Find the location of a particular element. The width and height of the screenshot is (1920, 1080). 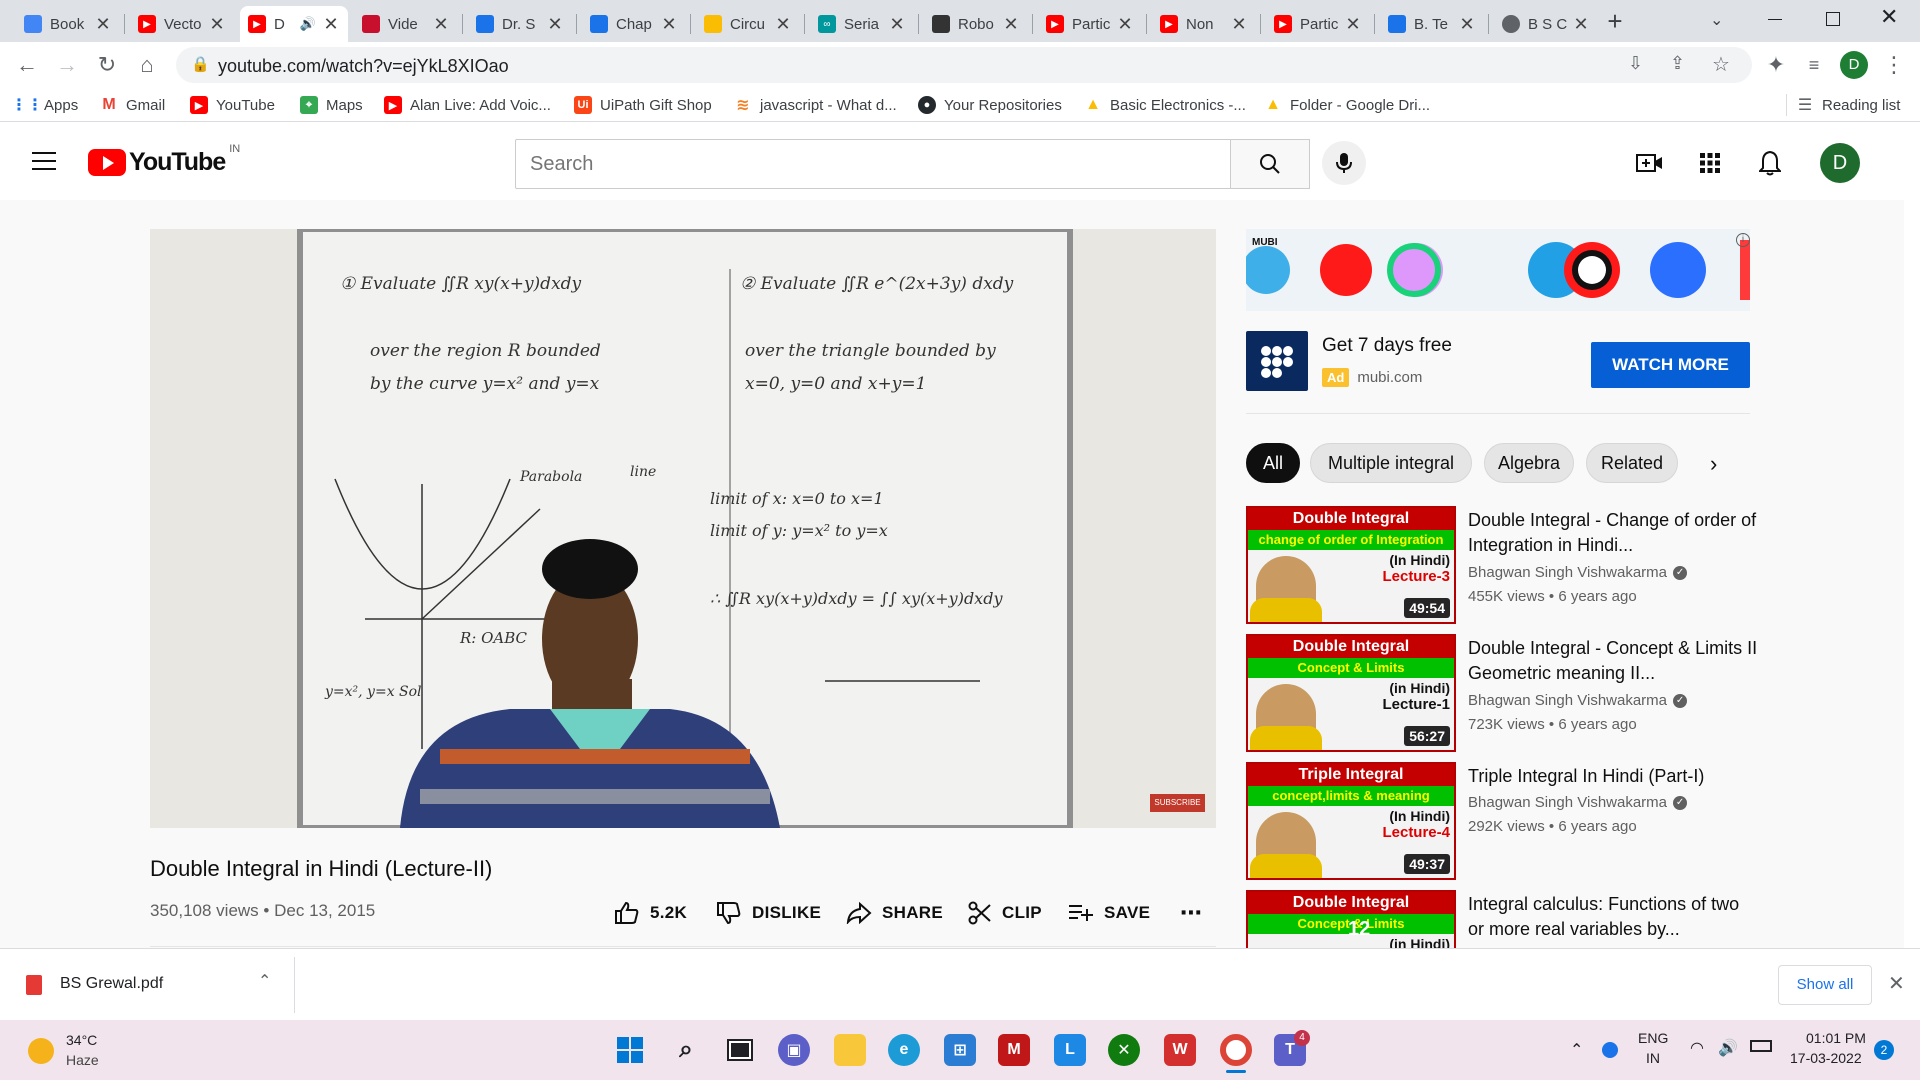

clip-button: CLIP is located at coordinates (1005, 913).